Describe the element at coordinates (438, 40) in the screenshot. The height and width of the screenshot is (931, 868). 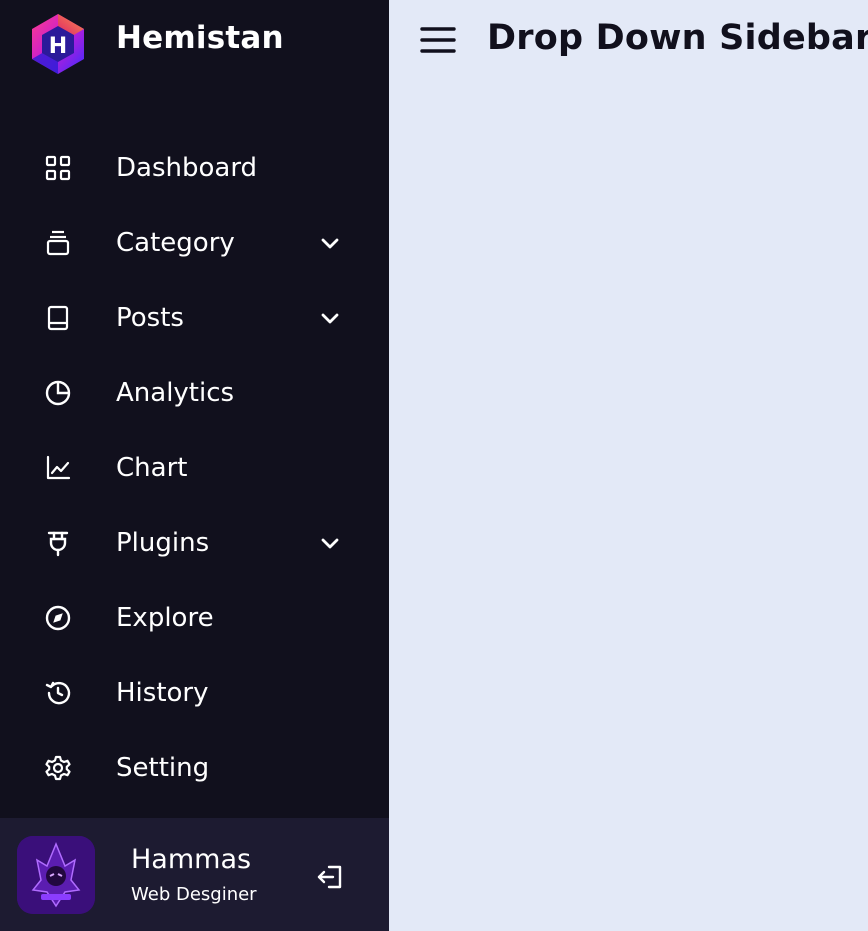
I see `hamburger-menu-icon` at that location.